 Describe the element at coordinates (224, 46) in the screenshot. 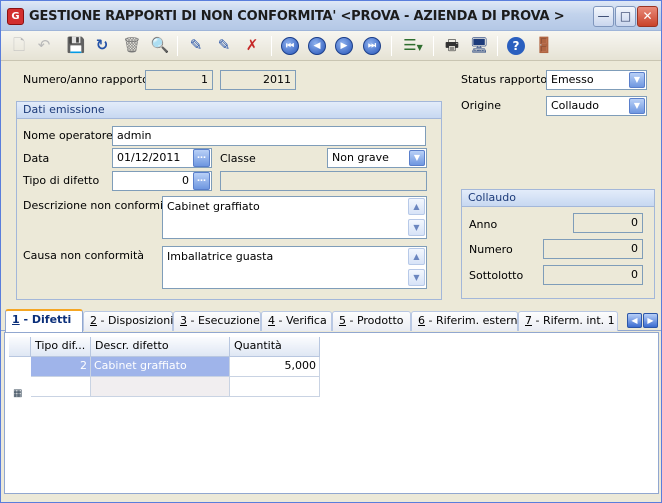

I see `edit-check-icon: ✎` at that location.